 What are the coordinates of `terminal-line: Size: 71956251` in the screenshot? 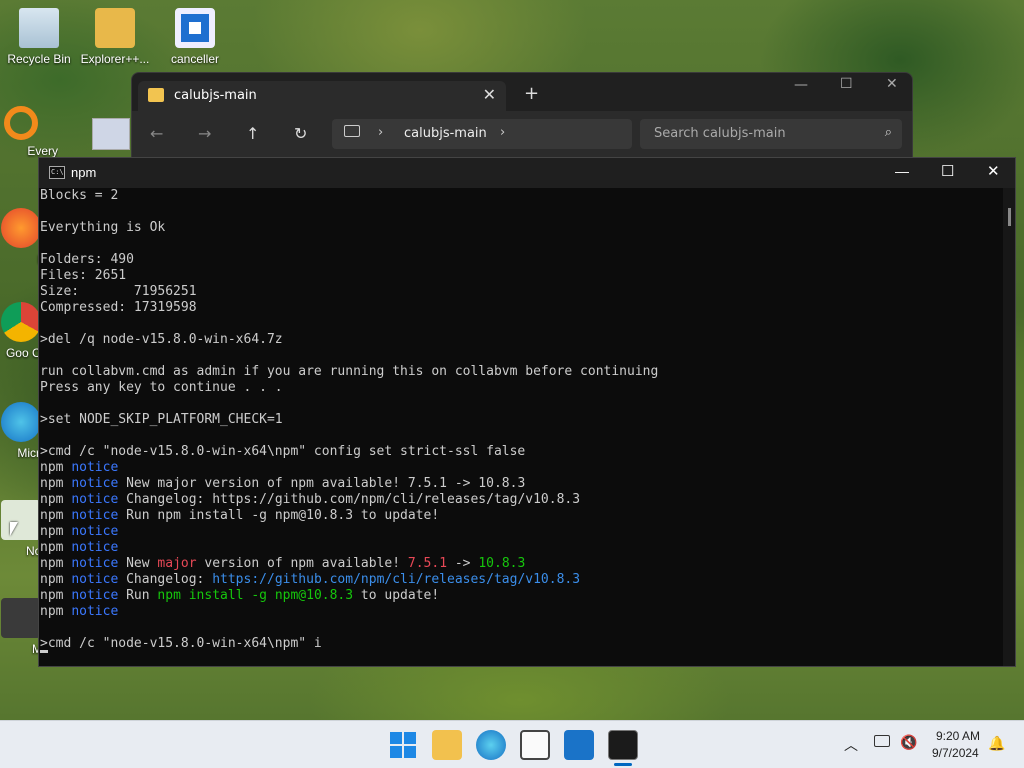 It's located at (520, 292).